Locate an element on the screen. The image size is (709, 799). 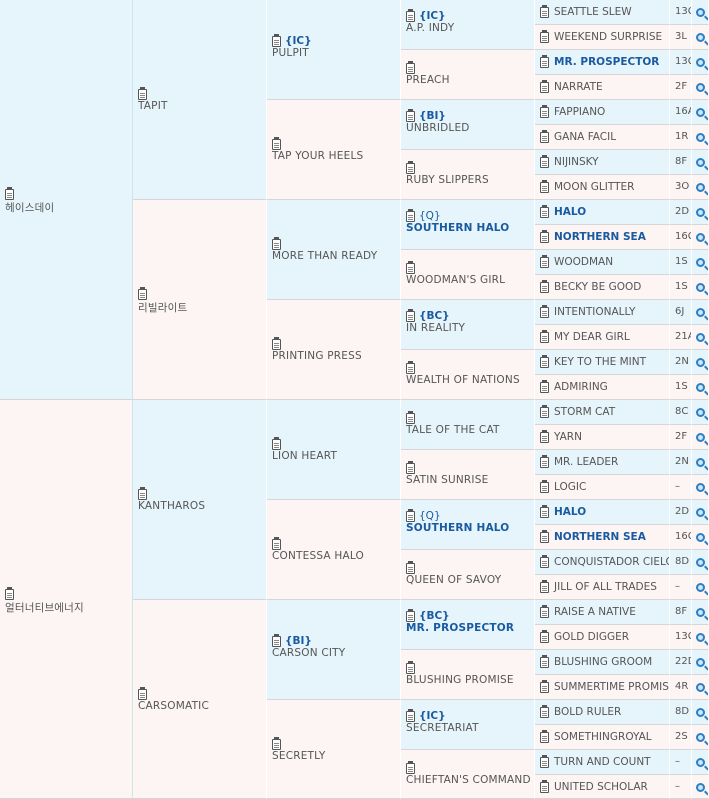
horse-cell-gen3: TAP YOUR HEELS is located at coordinates (334, 150).